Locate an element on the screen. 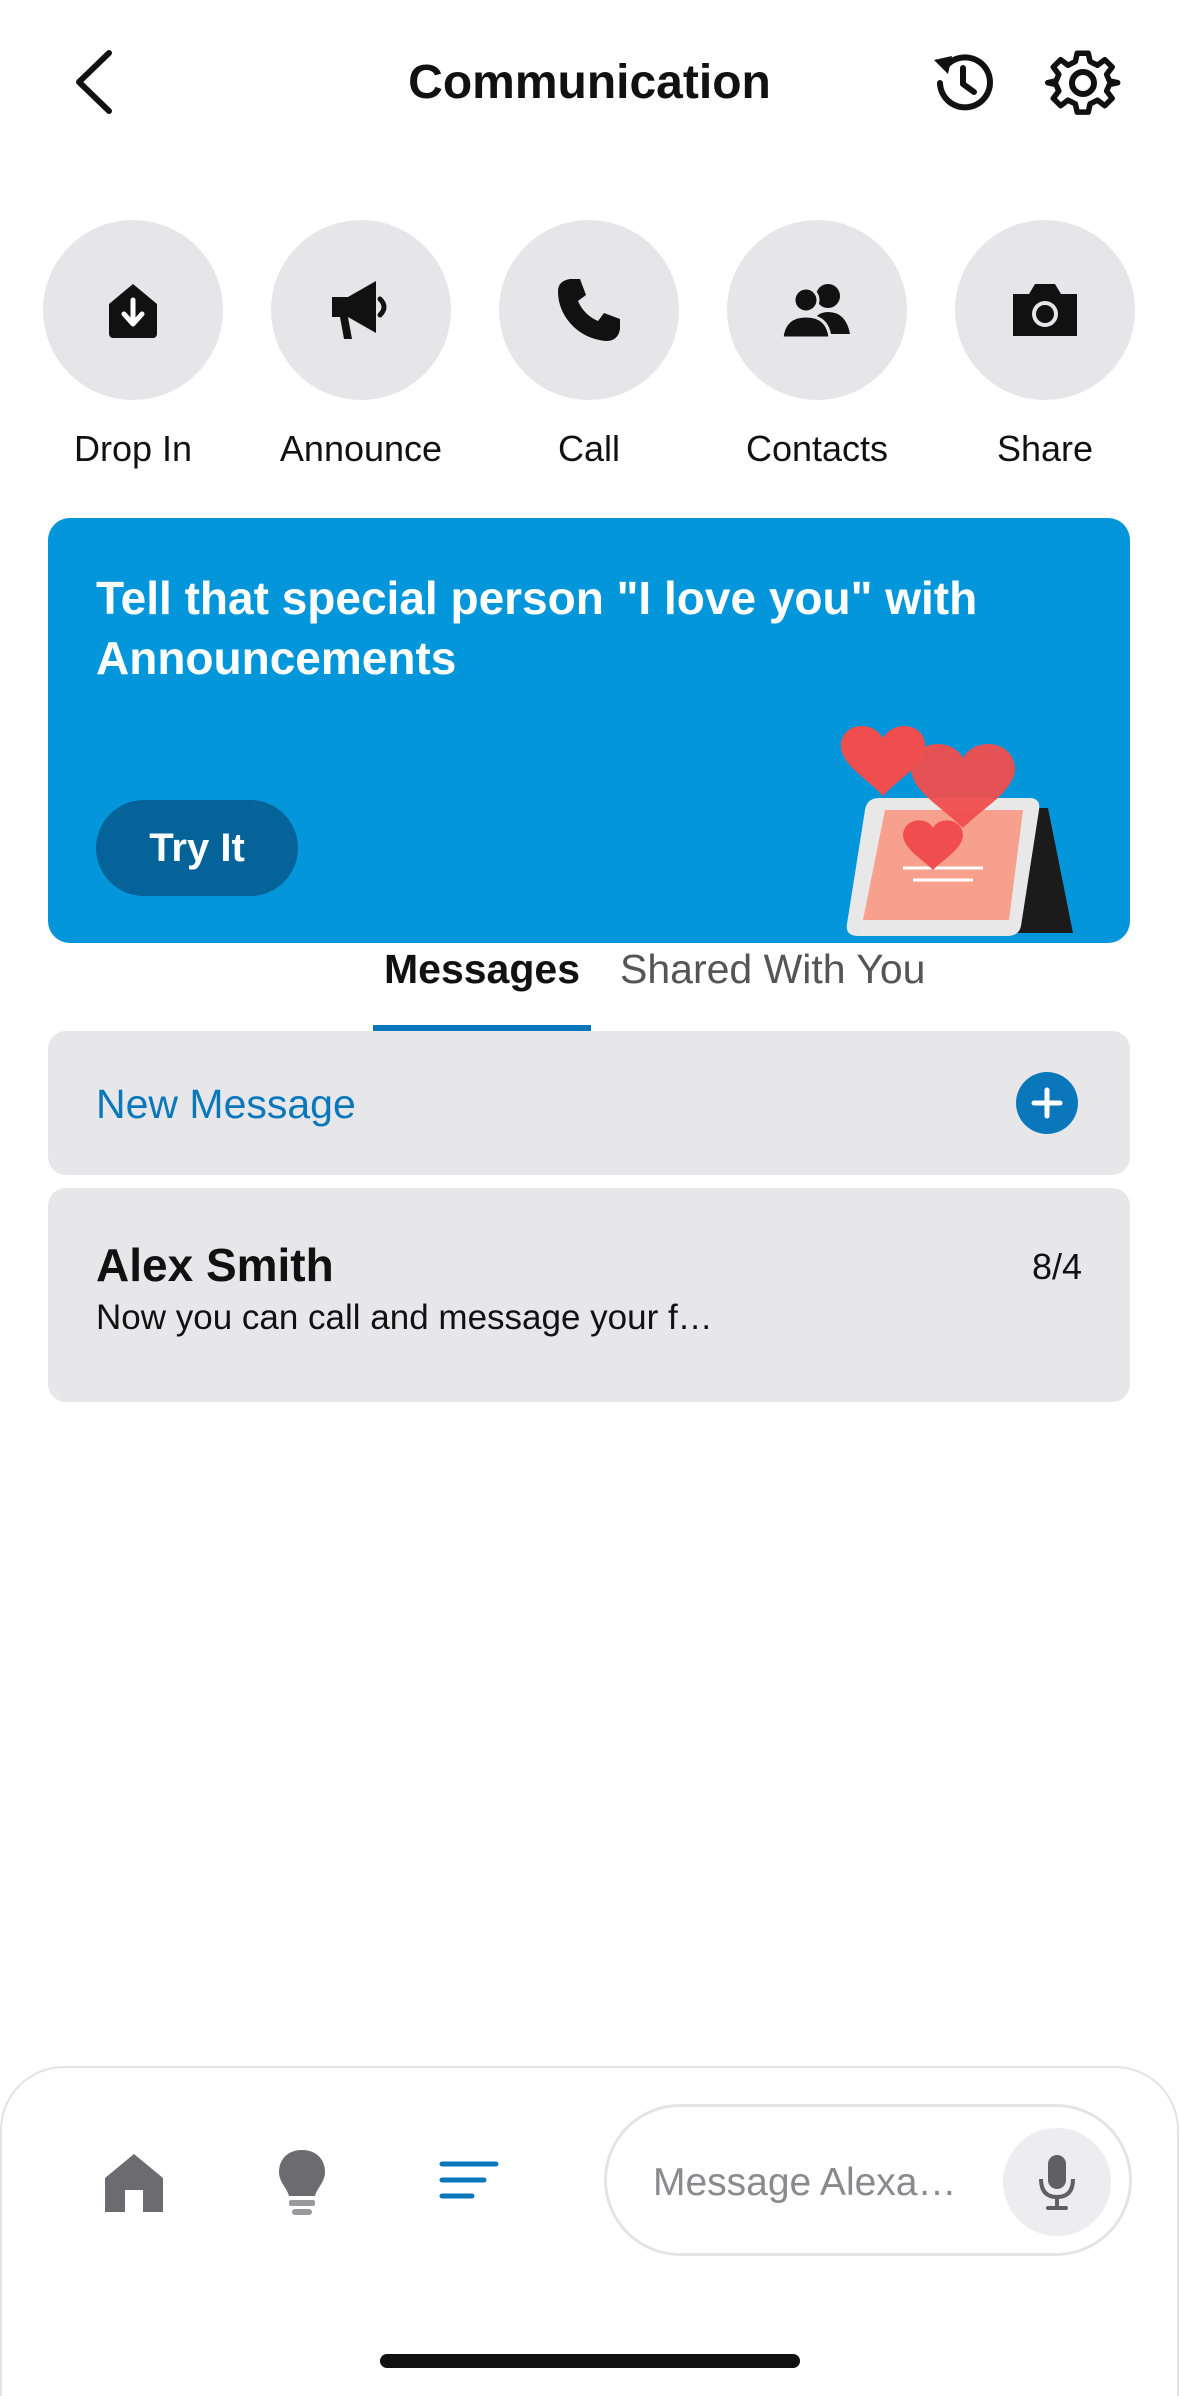 This screenshot has height=2396, width=1179. action-drop-in-circle is located at coordinates (133, 310).